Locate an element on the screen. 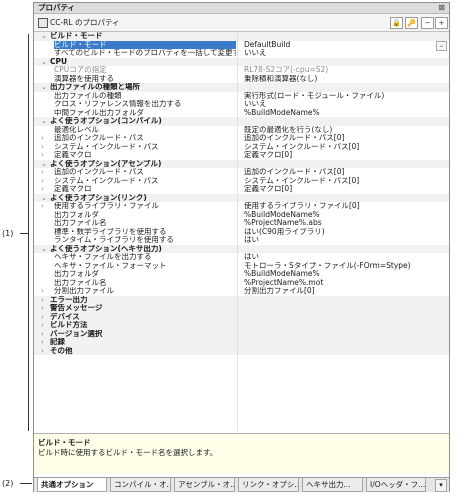 This screenshot has width=474, height=501. category-row: › その他 is located at coordinates (241, 351).